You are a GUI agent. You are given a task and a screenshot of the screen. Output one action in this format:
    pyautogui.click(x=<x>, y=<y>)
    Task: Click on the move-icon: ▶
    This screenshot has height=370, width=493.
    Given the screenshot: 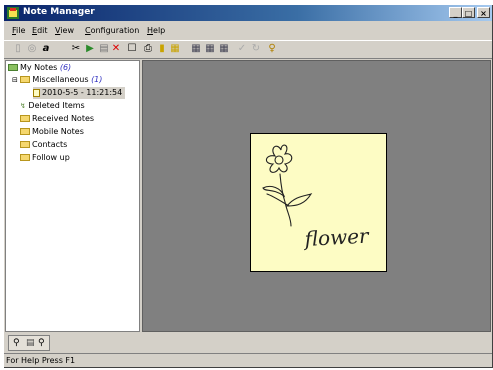 What is the action you would take?
    pyautogui.click(x=90, y=49)
    